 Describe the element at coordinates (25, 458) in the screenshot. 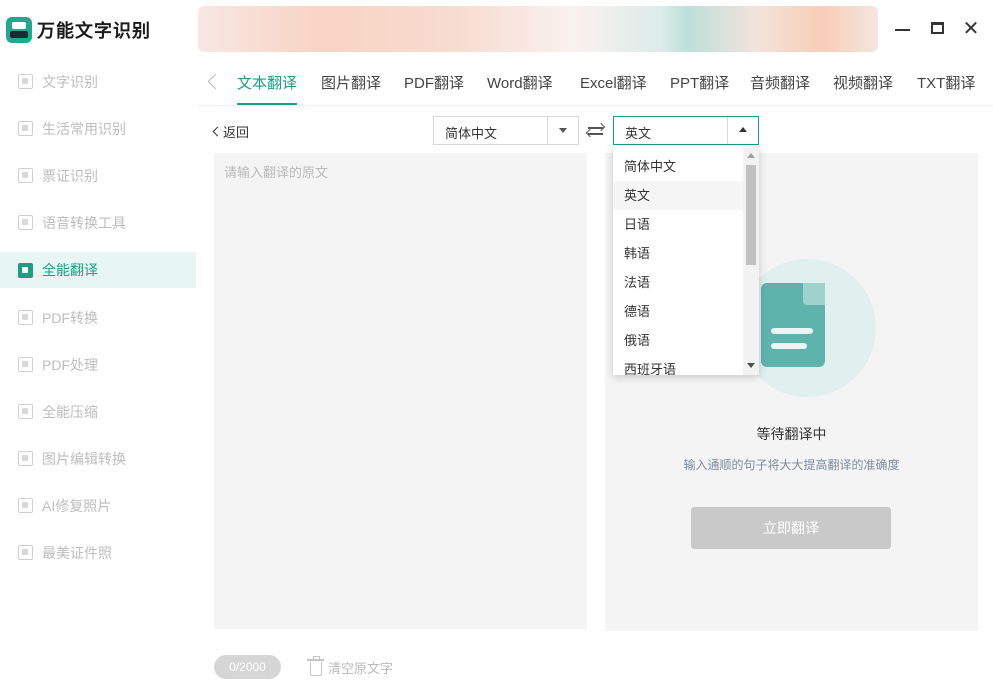

I see `image-edit-icon` at that location.